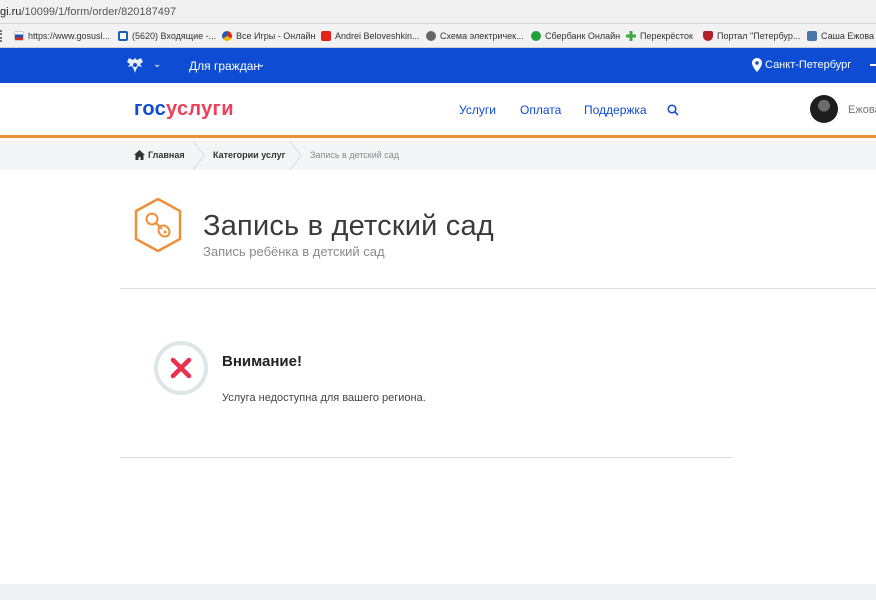 This screenshot has width=876, height=600. I want to click on footer, so click(438, 592).